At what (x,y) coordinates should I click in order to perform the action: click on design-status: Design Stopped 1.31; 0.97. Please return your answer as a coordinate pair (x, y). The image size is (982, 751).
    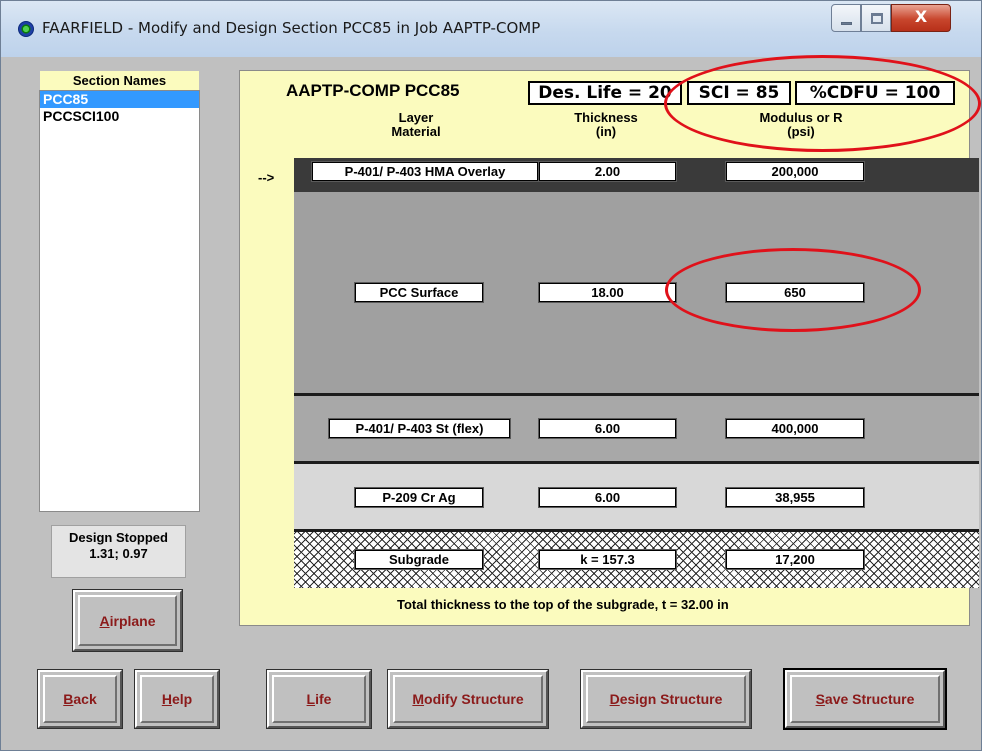
    Looking at the image, I should click on (118, 551).